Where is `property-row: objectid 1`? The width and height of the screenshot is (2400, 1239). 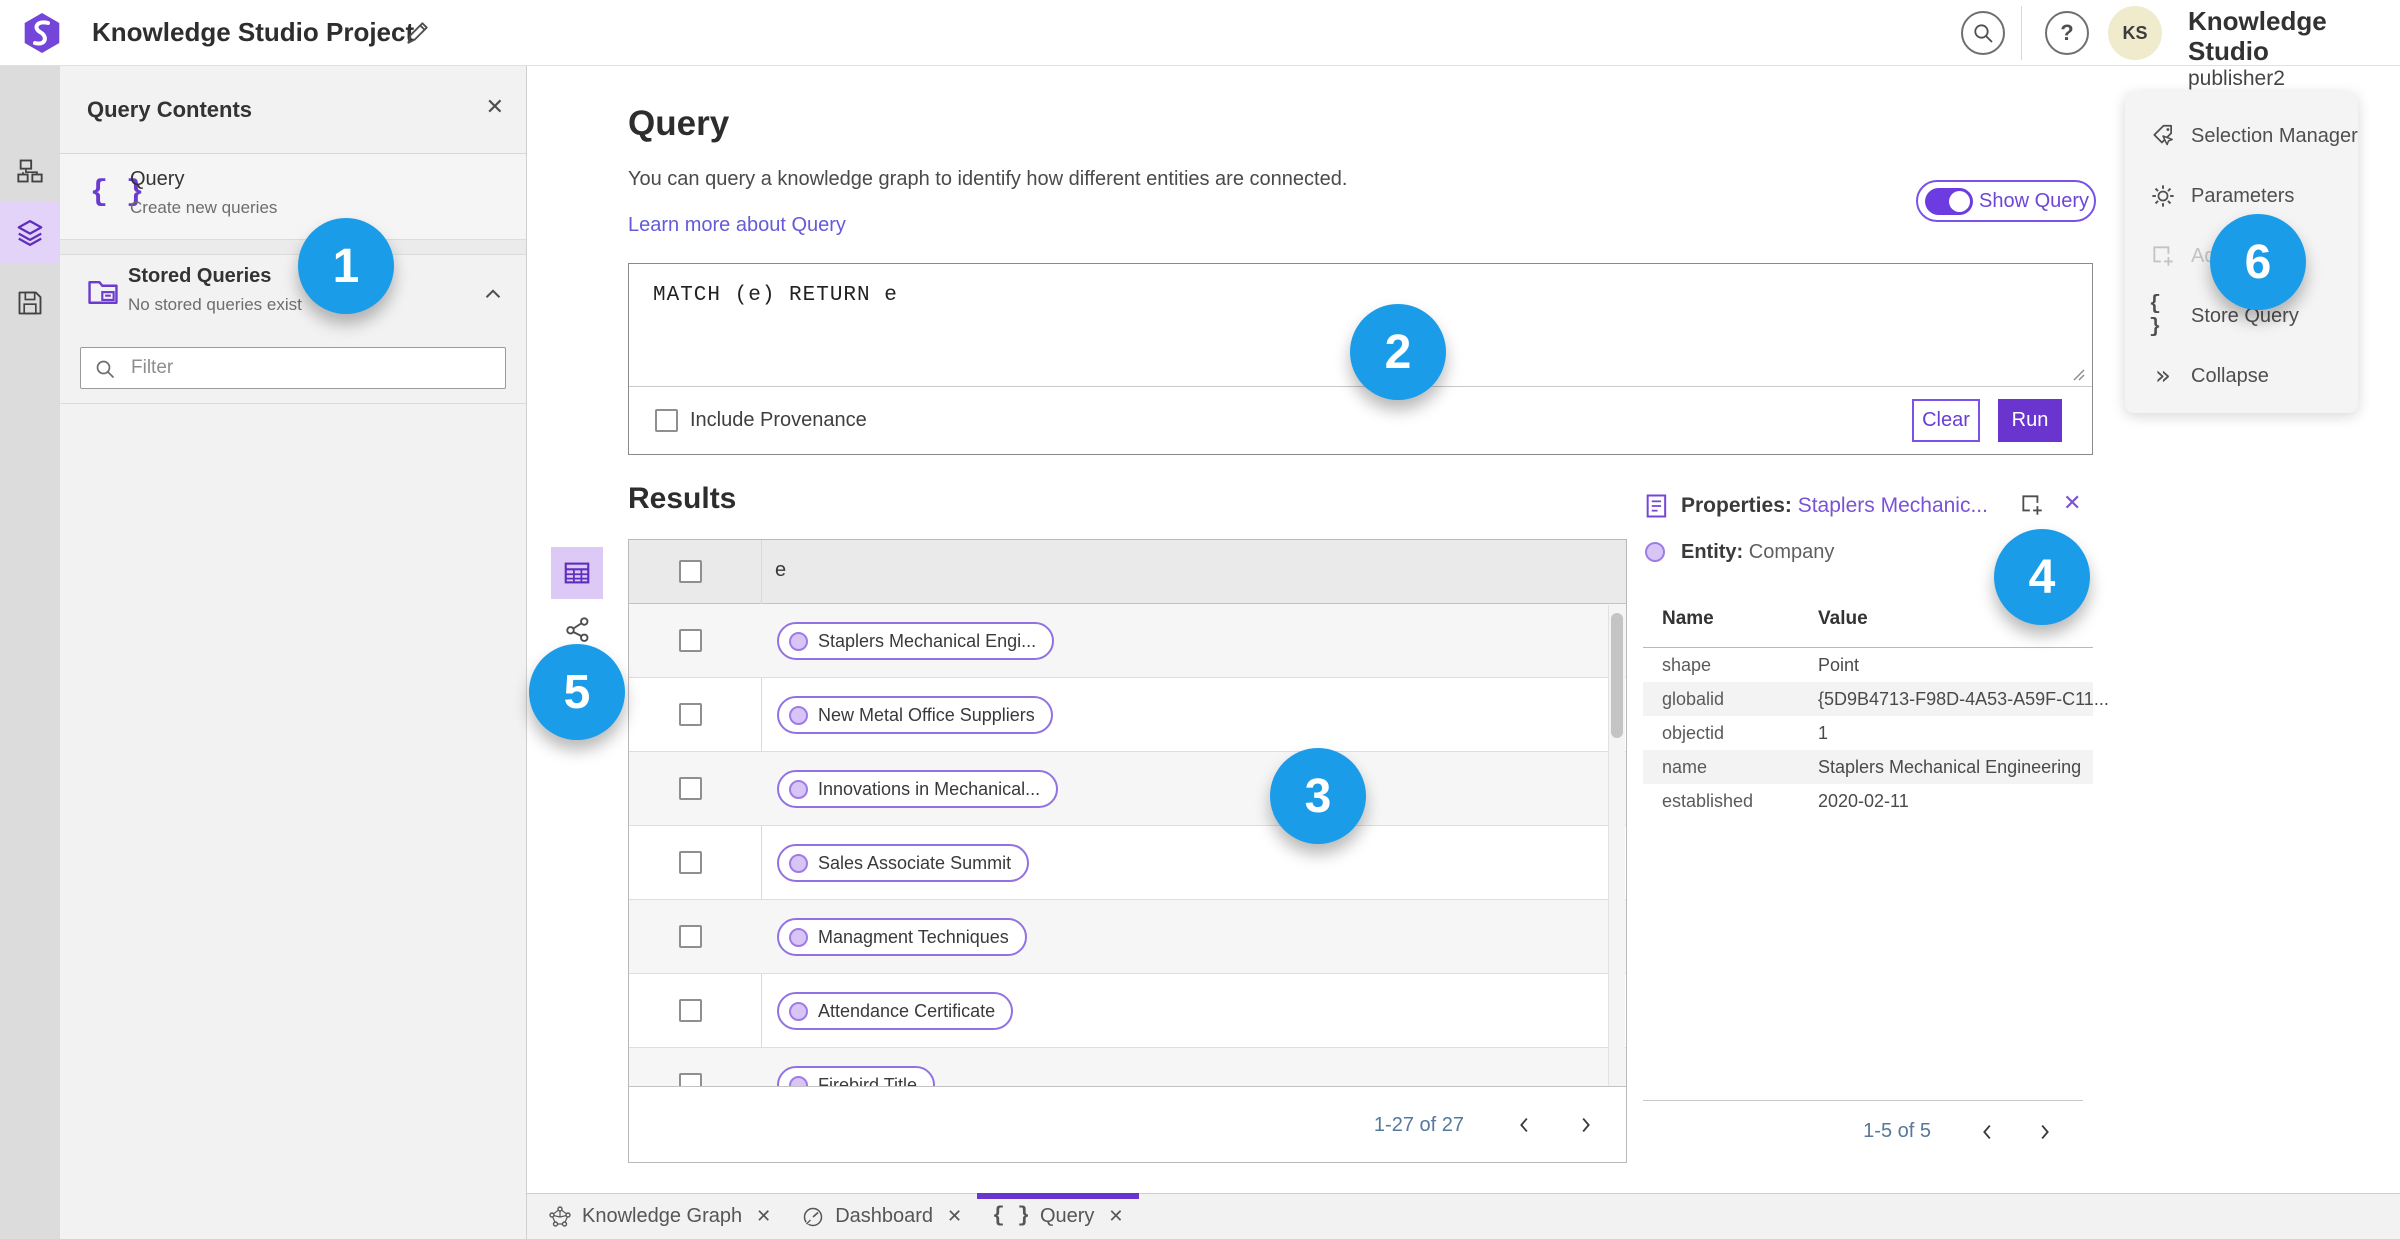 property-row: objectid 1 is located at coordinates (1745, 733).